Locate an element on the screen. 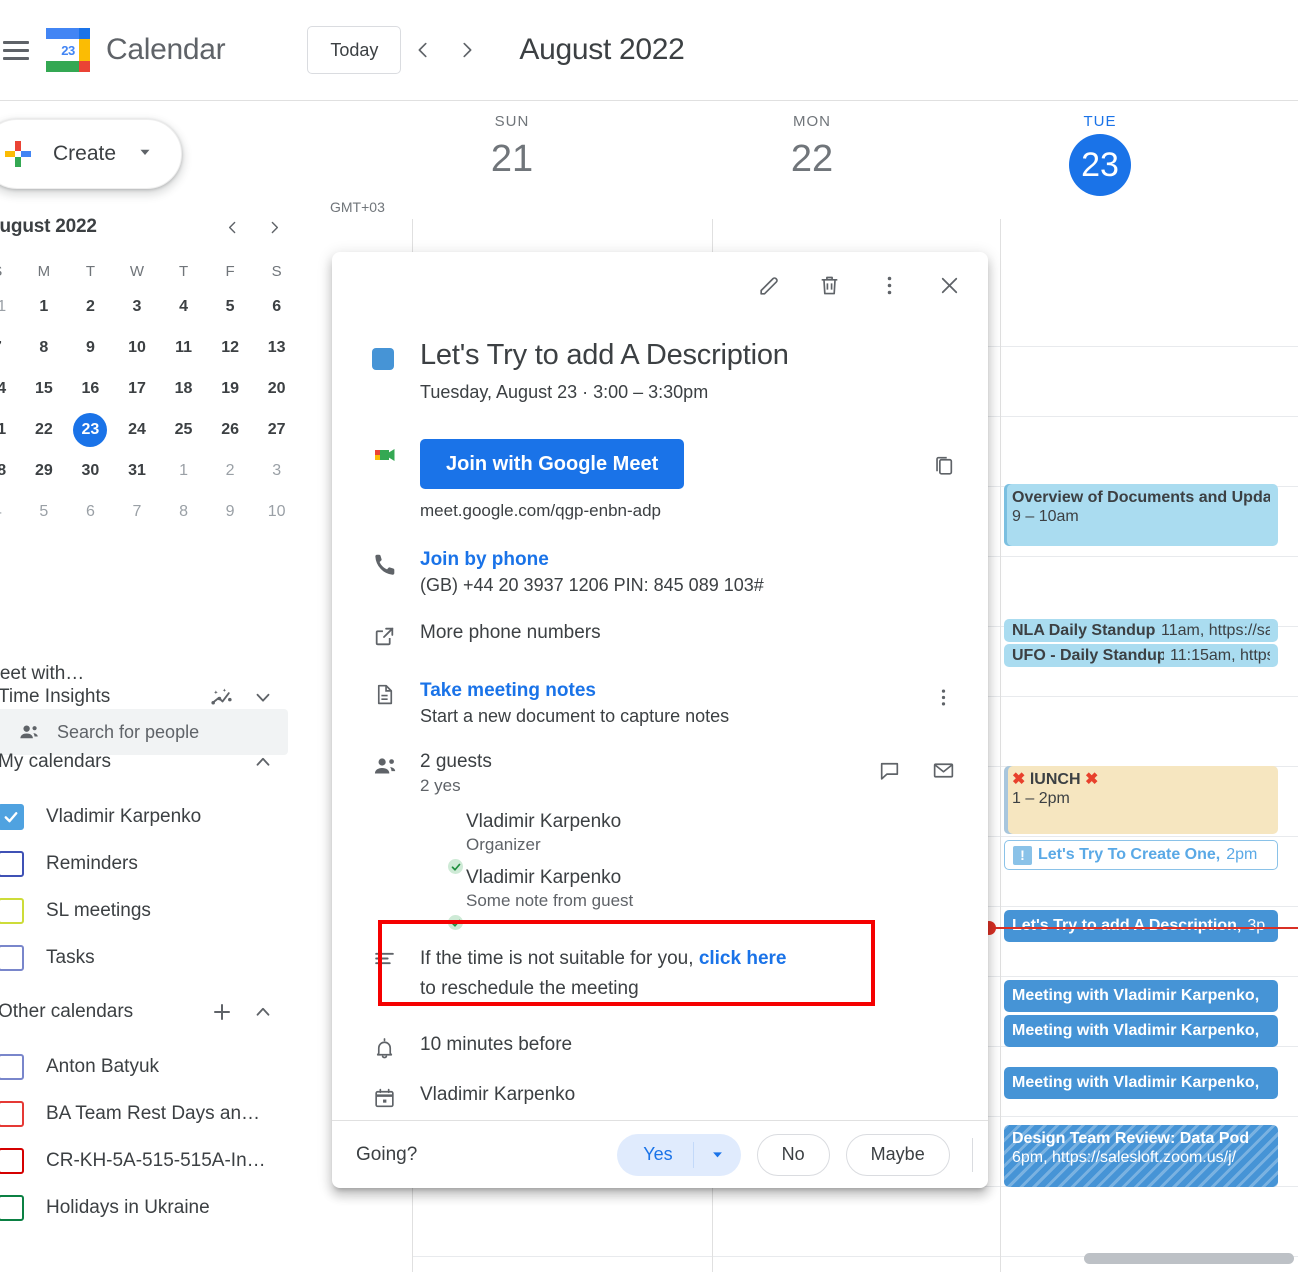  more-options-button is located at coordinates (889, 285).